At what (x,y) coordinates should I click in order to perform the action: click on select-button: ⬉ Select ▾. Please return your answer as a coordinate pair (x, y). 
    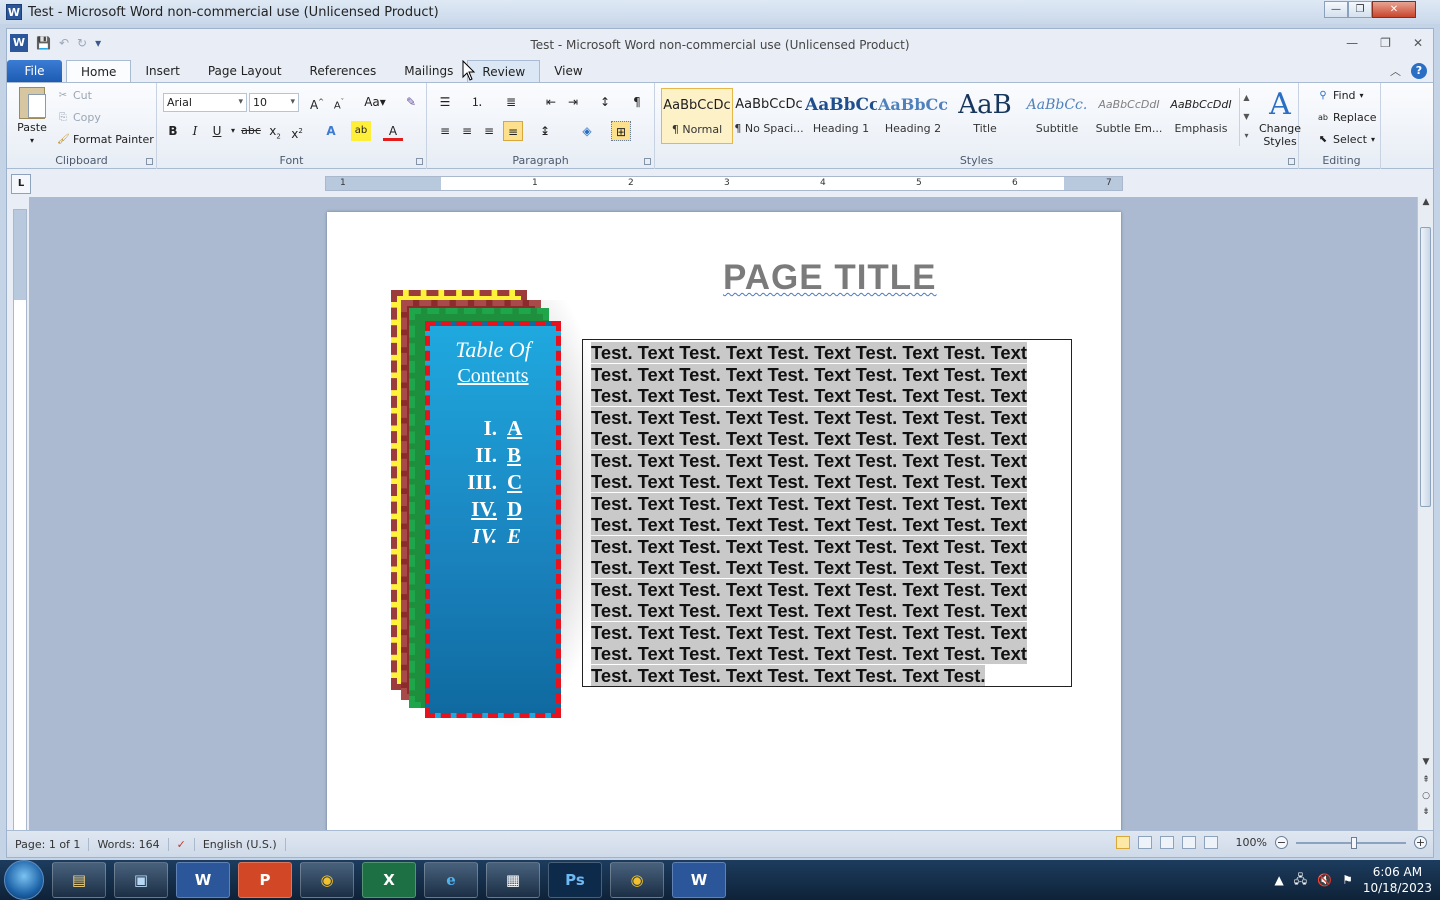
    Looking at the image, I should click on (1346, 139).